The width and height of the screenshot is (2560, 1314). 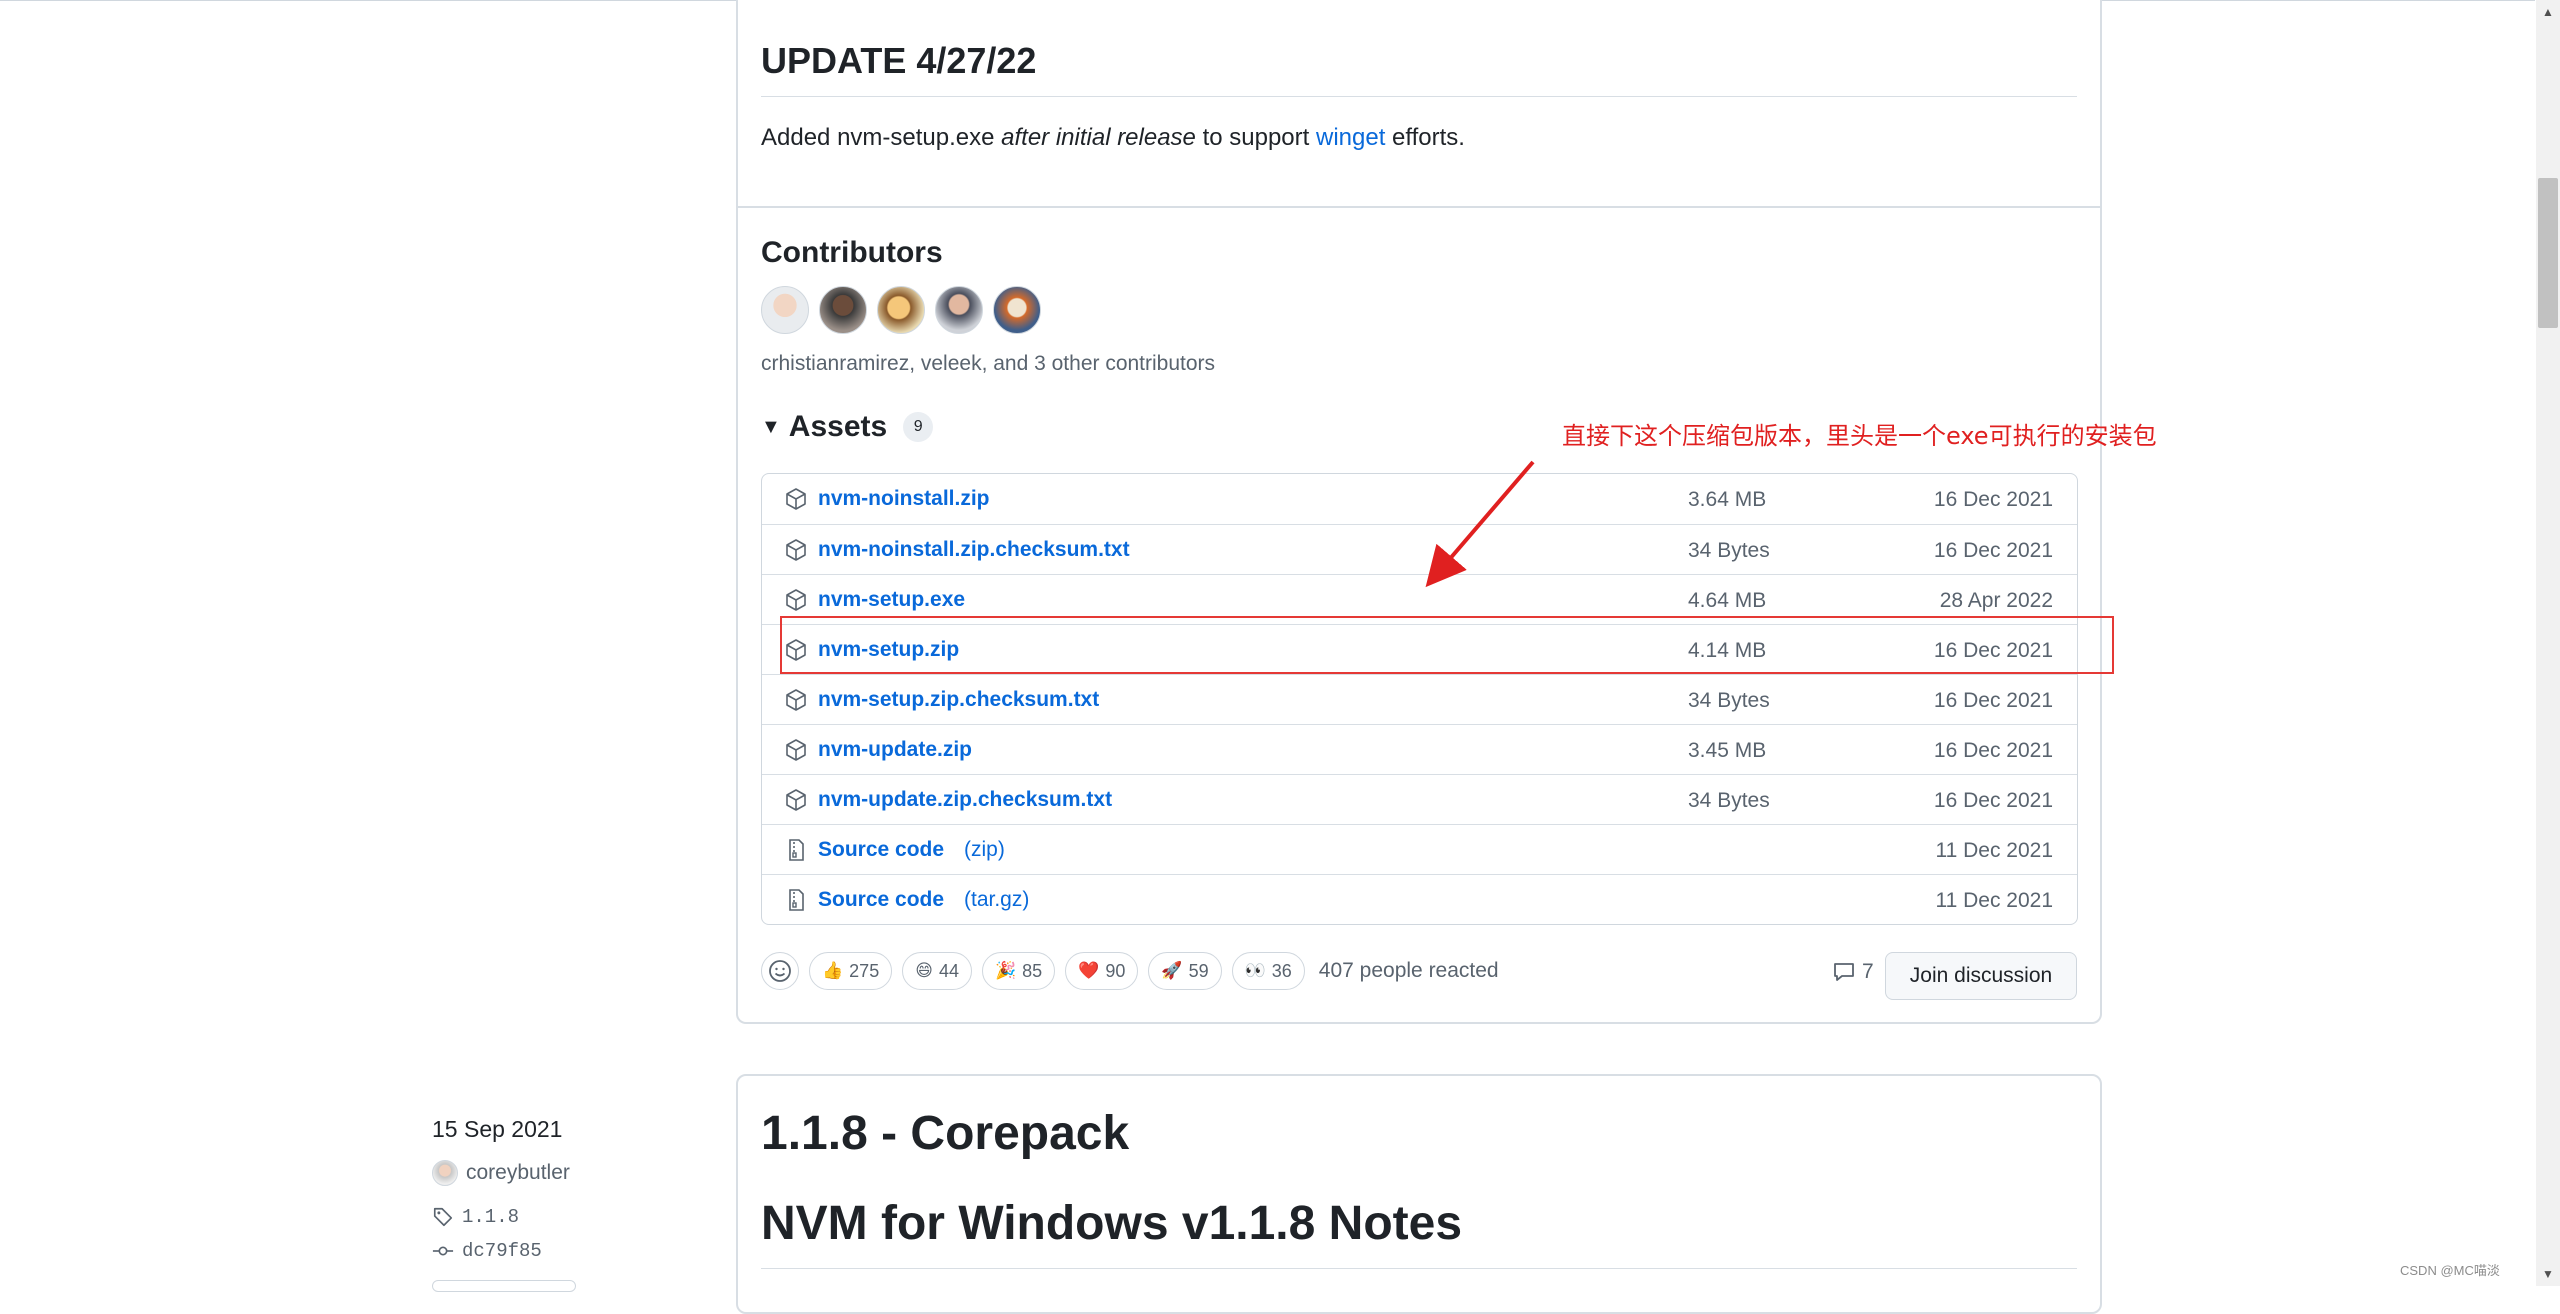 What do you see at coordinates (948, 970) in the screenshot?
I see `reaction-count: 44` at bounding box center [948, 970].